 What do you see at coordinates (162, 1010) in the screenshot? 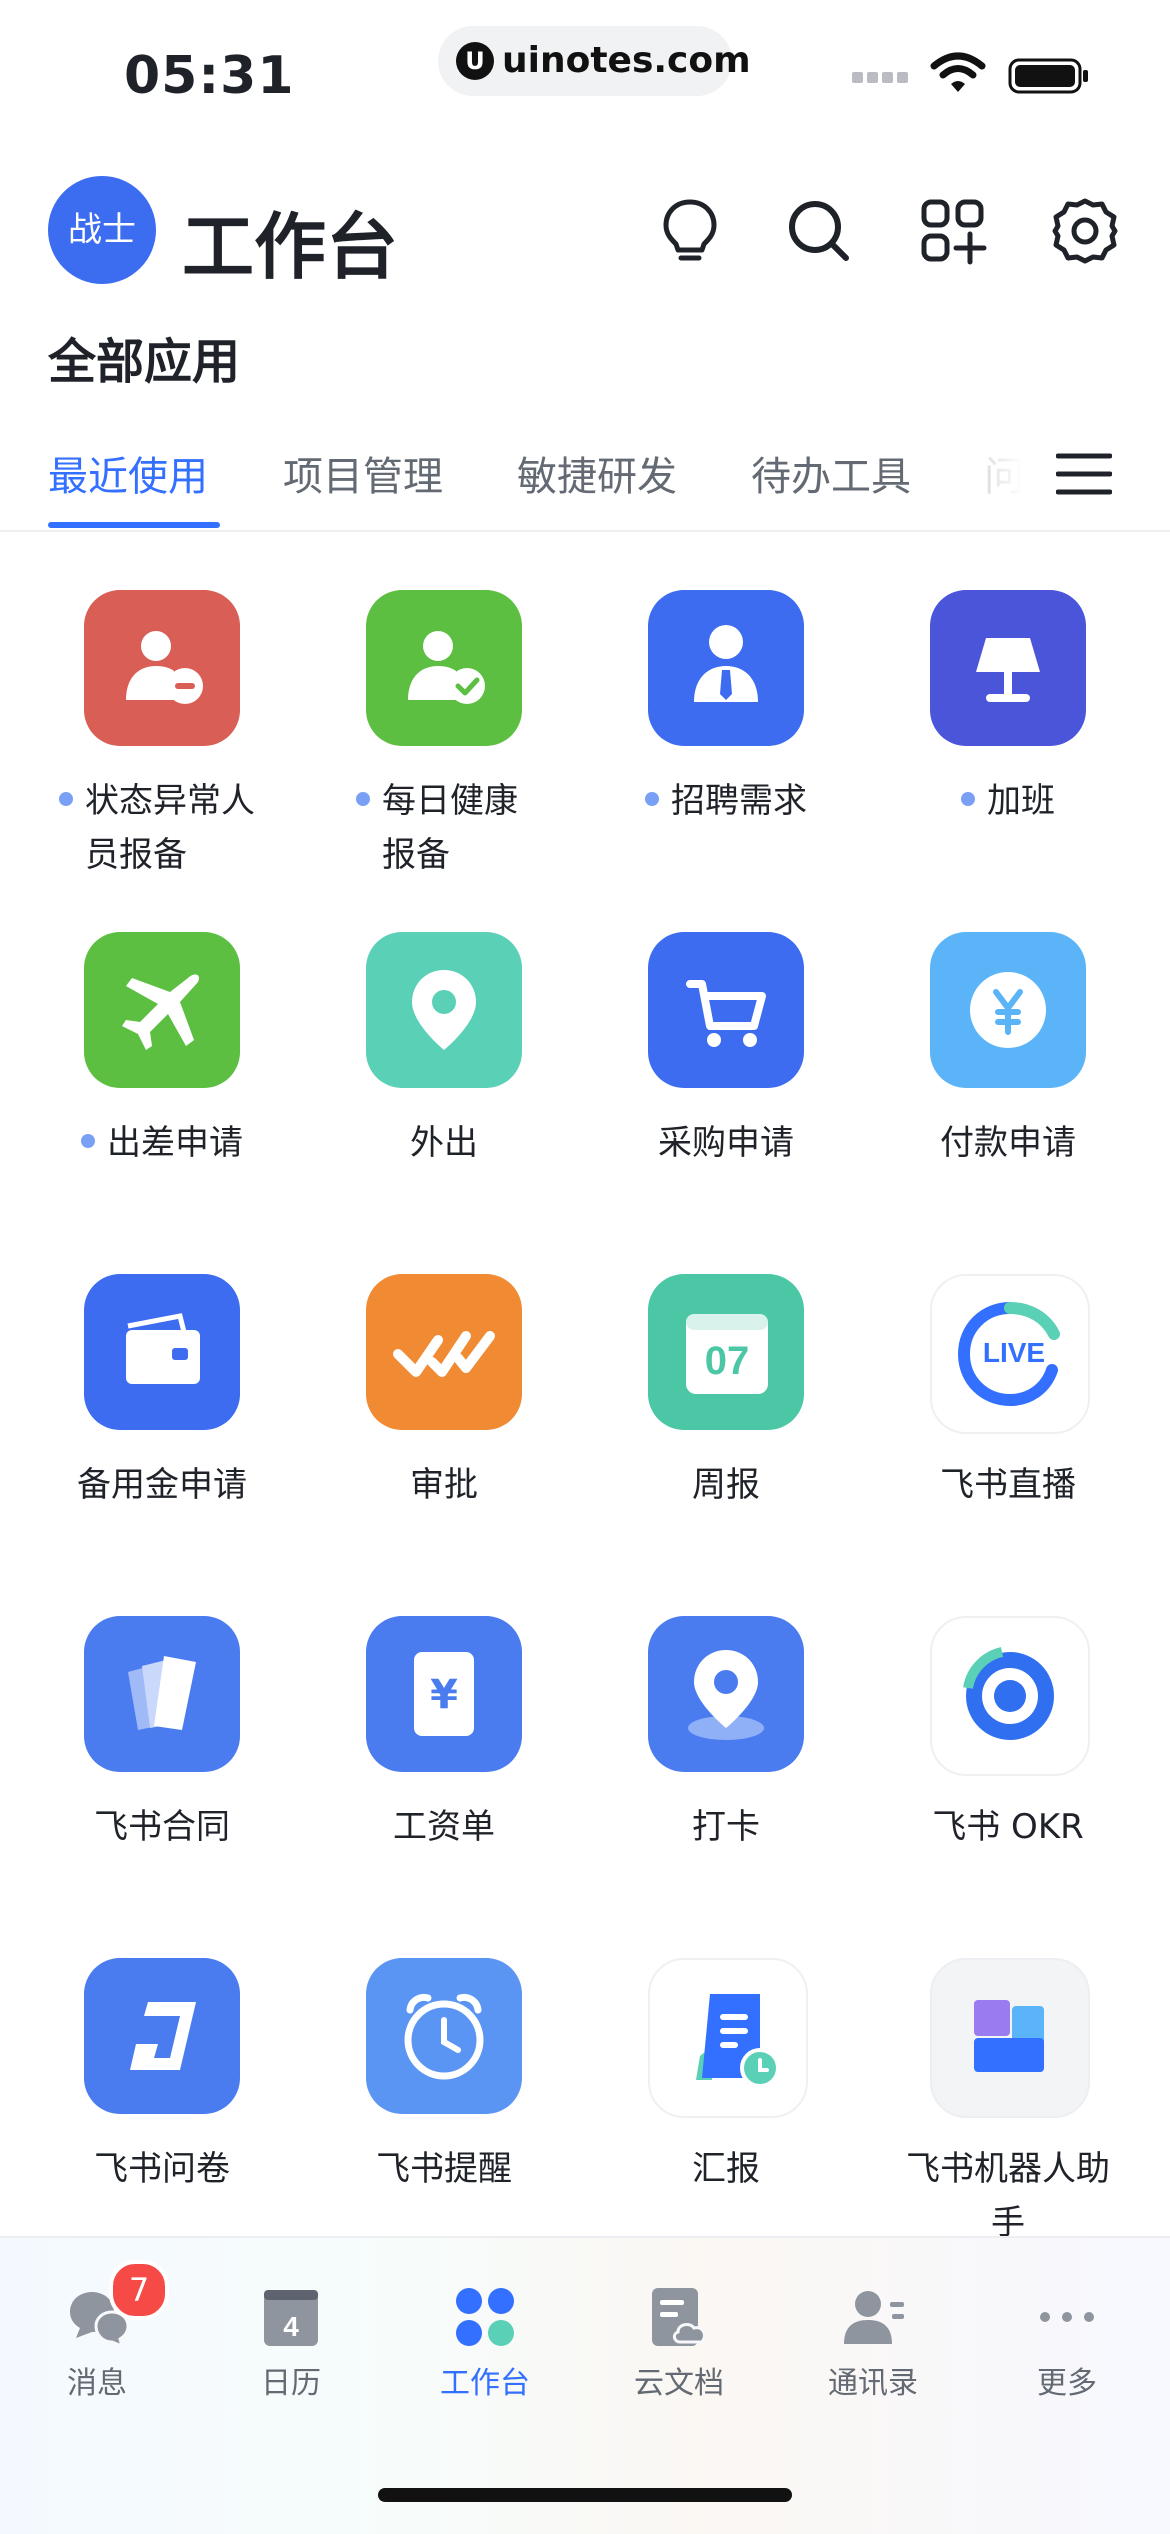
I see `airplane-icon` at bounding box center [162, 1010].